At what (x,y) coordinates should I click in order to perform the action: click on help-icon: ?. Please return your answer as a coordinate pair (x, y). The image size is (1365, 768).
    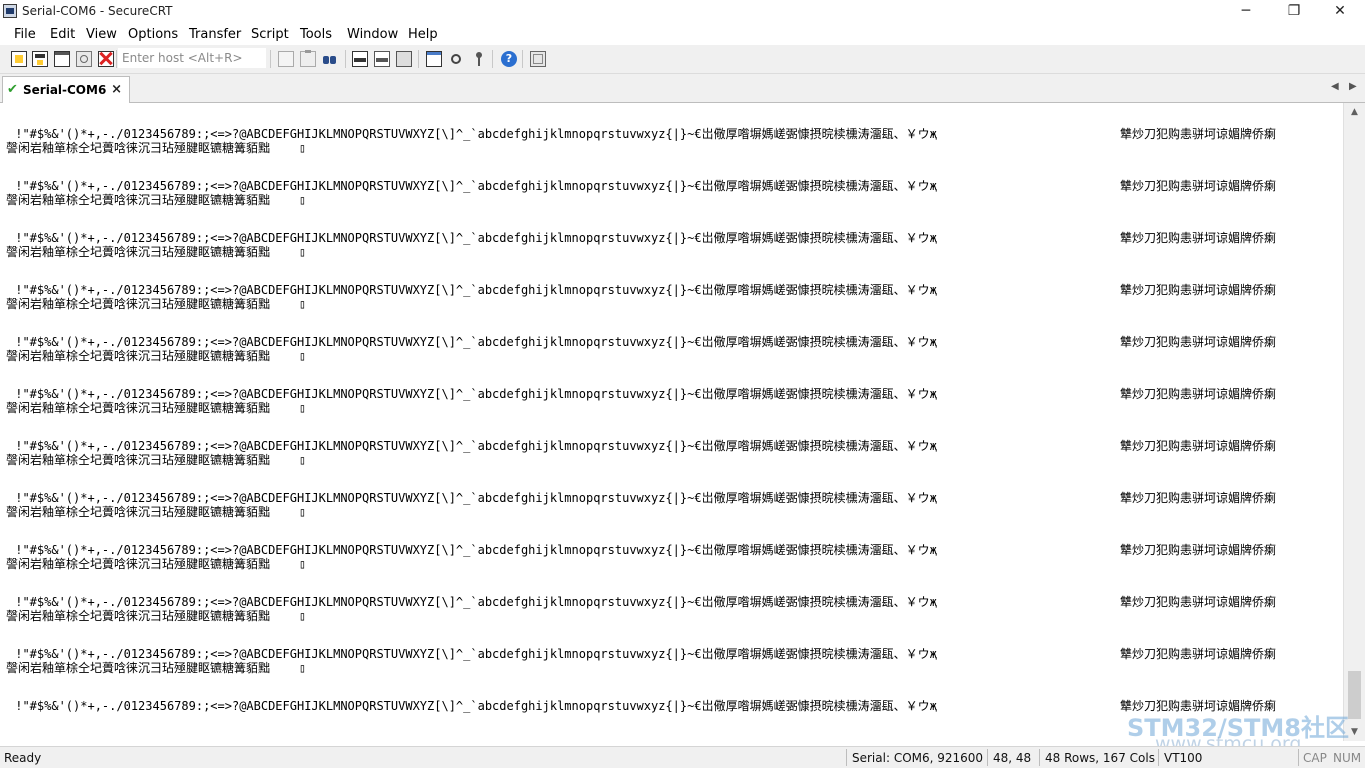
    Looking at the image, I should click on (509, 59).